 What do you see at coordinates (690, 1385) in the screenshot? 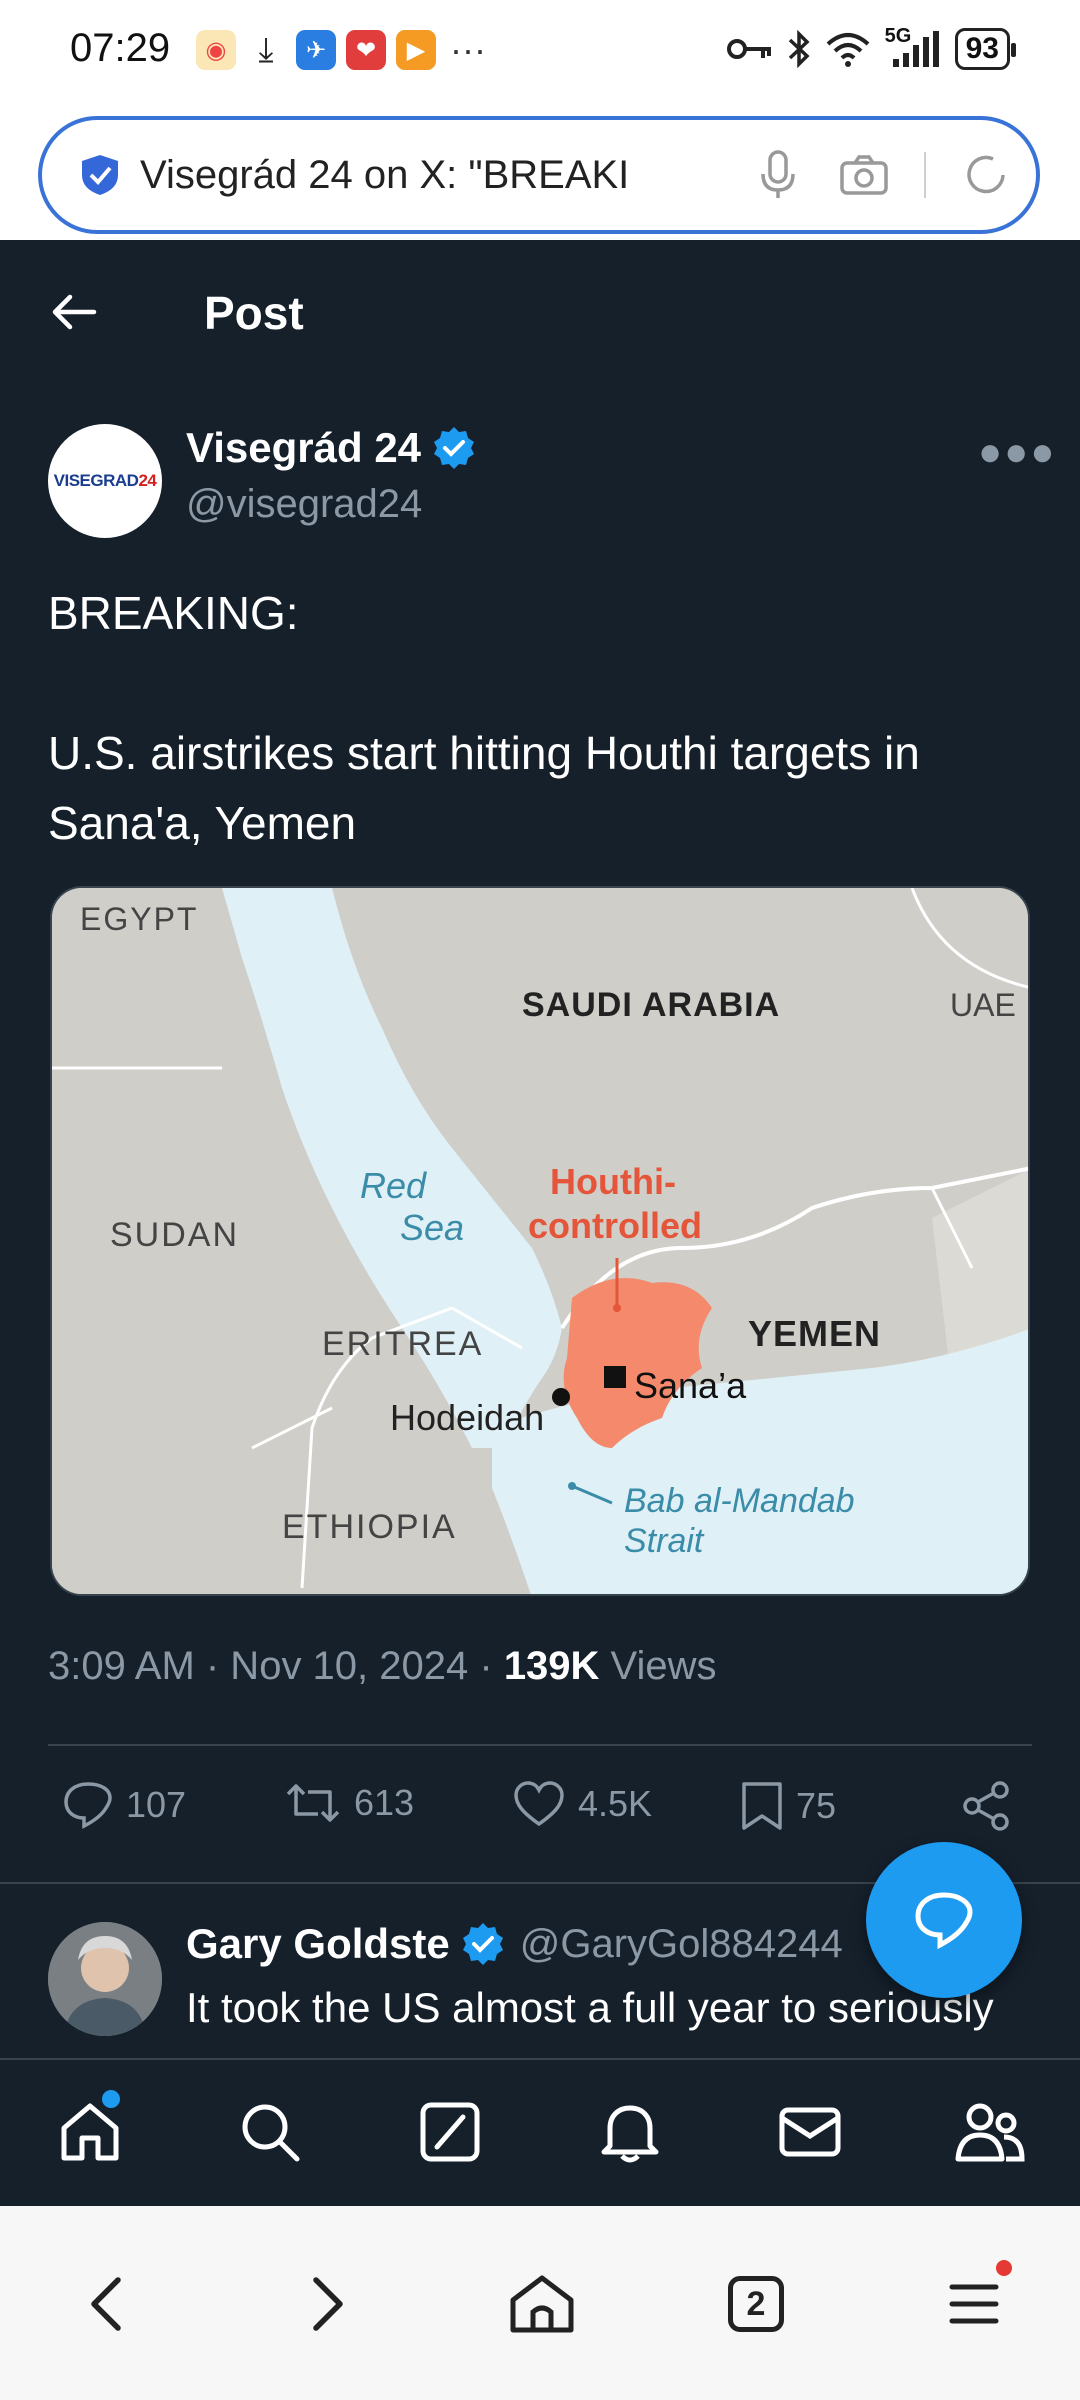
I see `label-sanaa: Sana’a` at bounding box center [690, 1385].